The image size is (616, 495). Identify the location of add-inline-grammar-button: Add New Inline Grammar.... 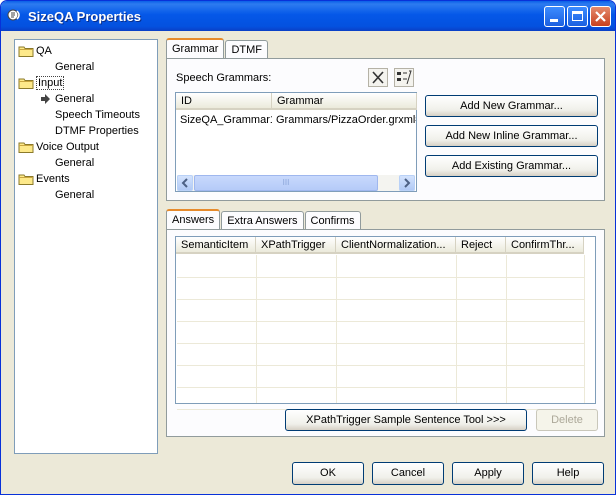
(511, 136).